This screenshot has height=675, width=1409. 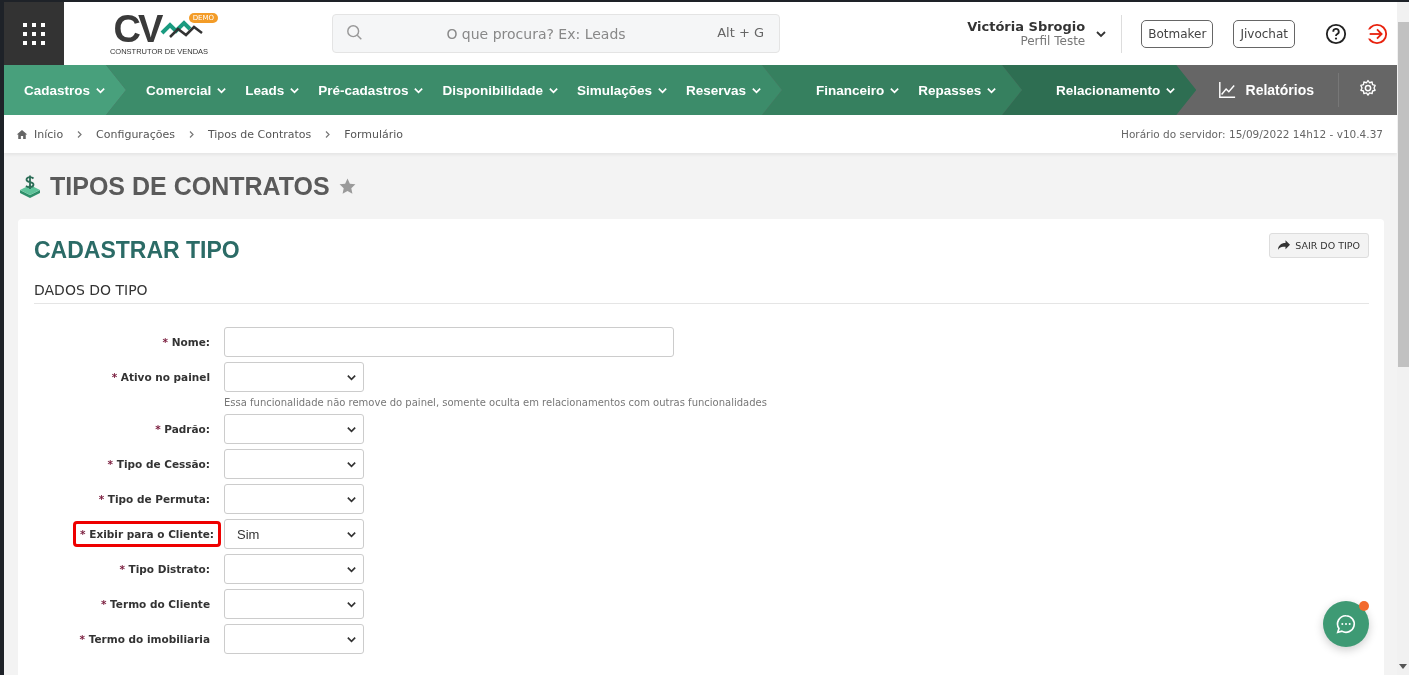 I want to click on nav-menu-item: Leads, so click(x=273, y=90).